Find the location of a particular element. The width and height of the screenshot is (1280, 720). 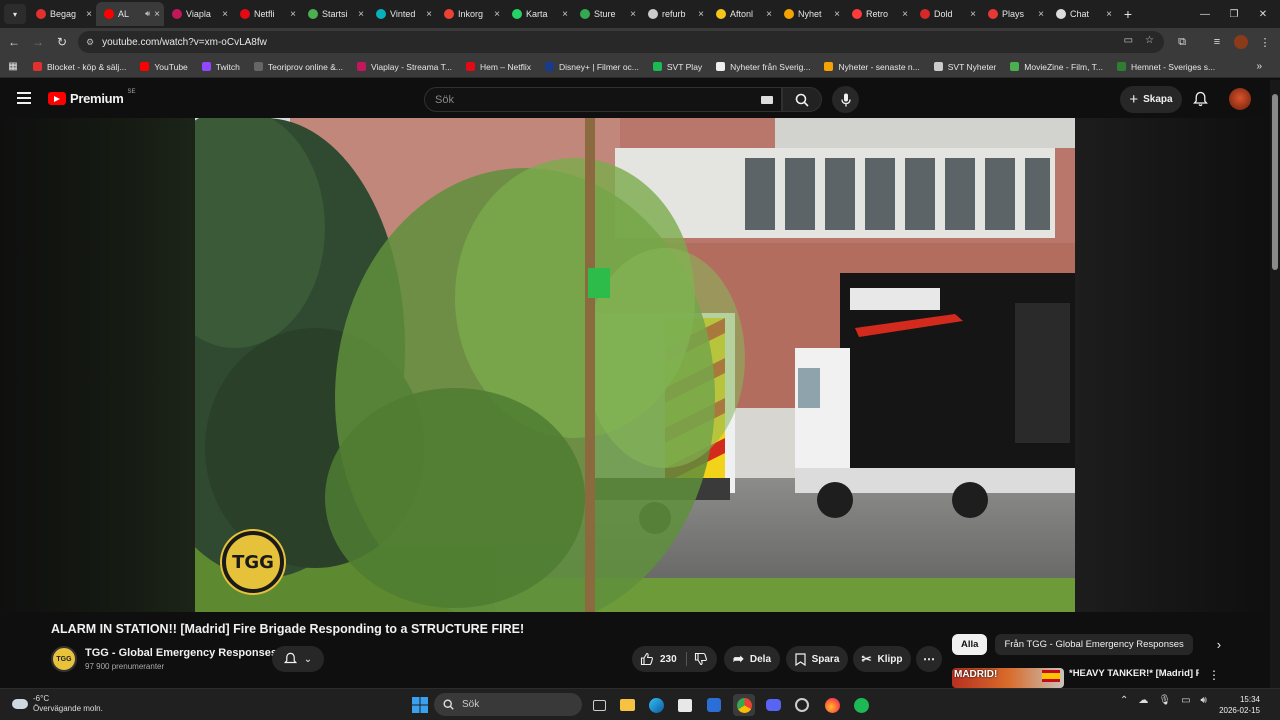

steam-like-icon is located at coordinates (802, 705).